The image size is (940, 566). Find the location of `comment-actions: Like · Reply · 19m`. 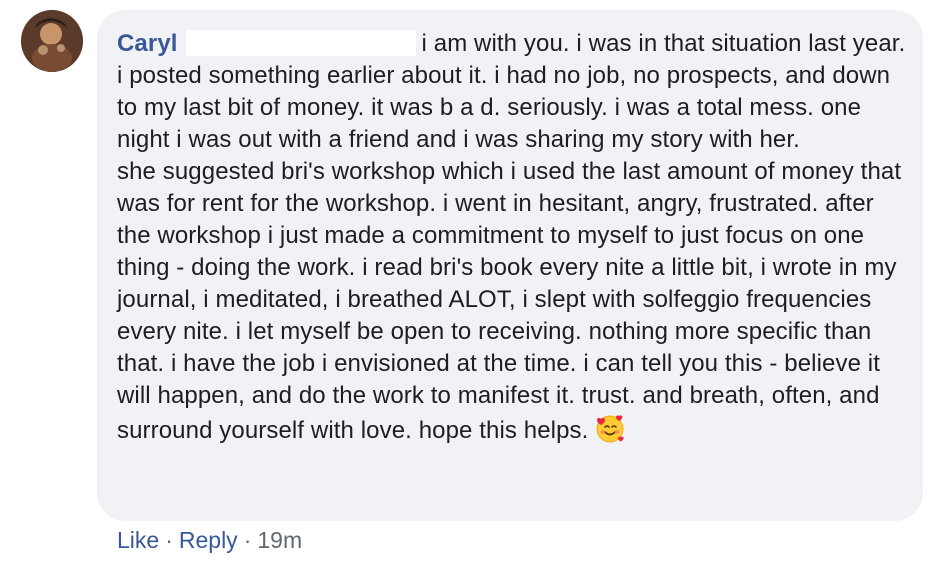

comment-actions: Like · Reply · 19m is located at coordinates (209, 540).